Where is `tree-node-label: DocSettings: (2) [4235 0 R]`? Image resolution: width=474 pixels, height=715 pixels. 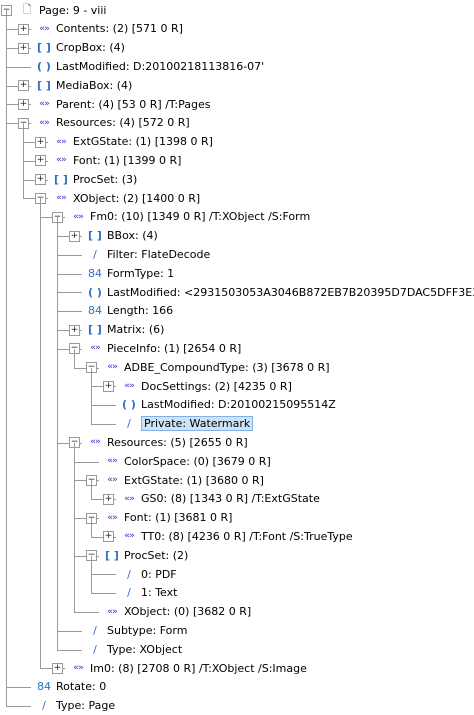
tree-node-label: DocSettings: (2) [4235 0 R] is located at coordinates (216, 386).